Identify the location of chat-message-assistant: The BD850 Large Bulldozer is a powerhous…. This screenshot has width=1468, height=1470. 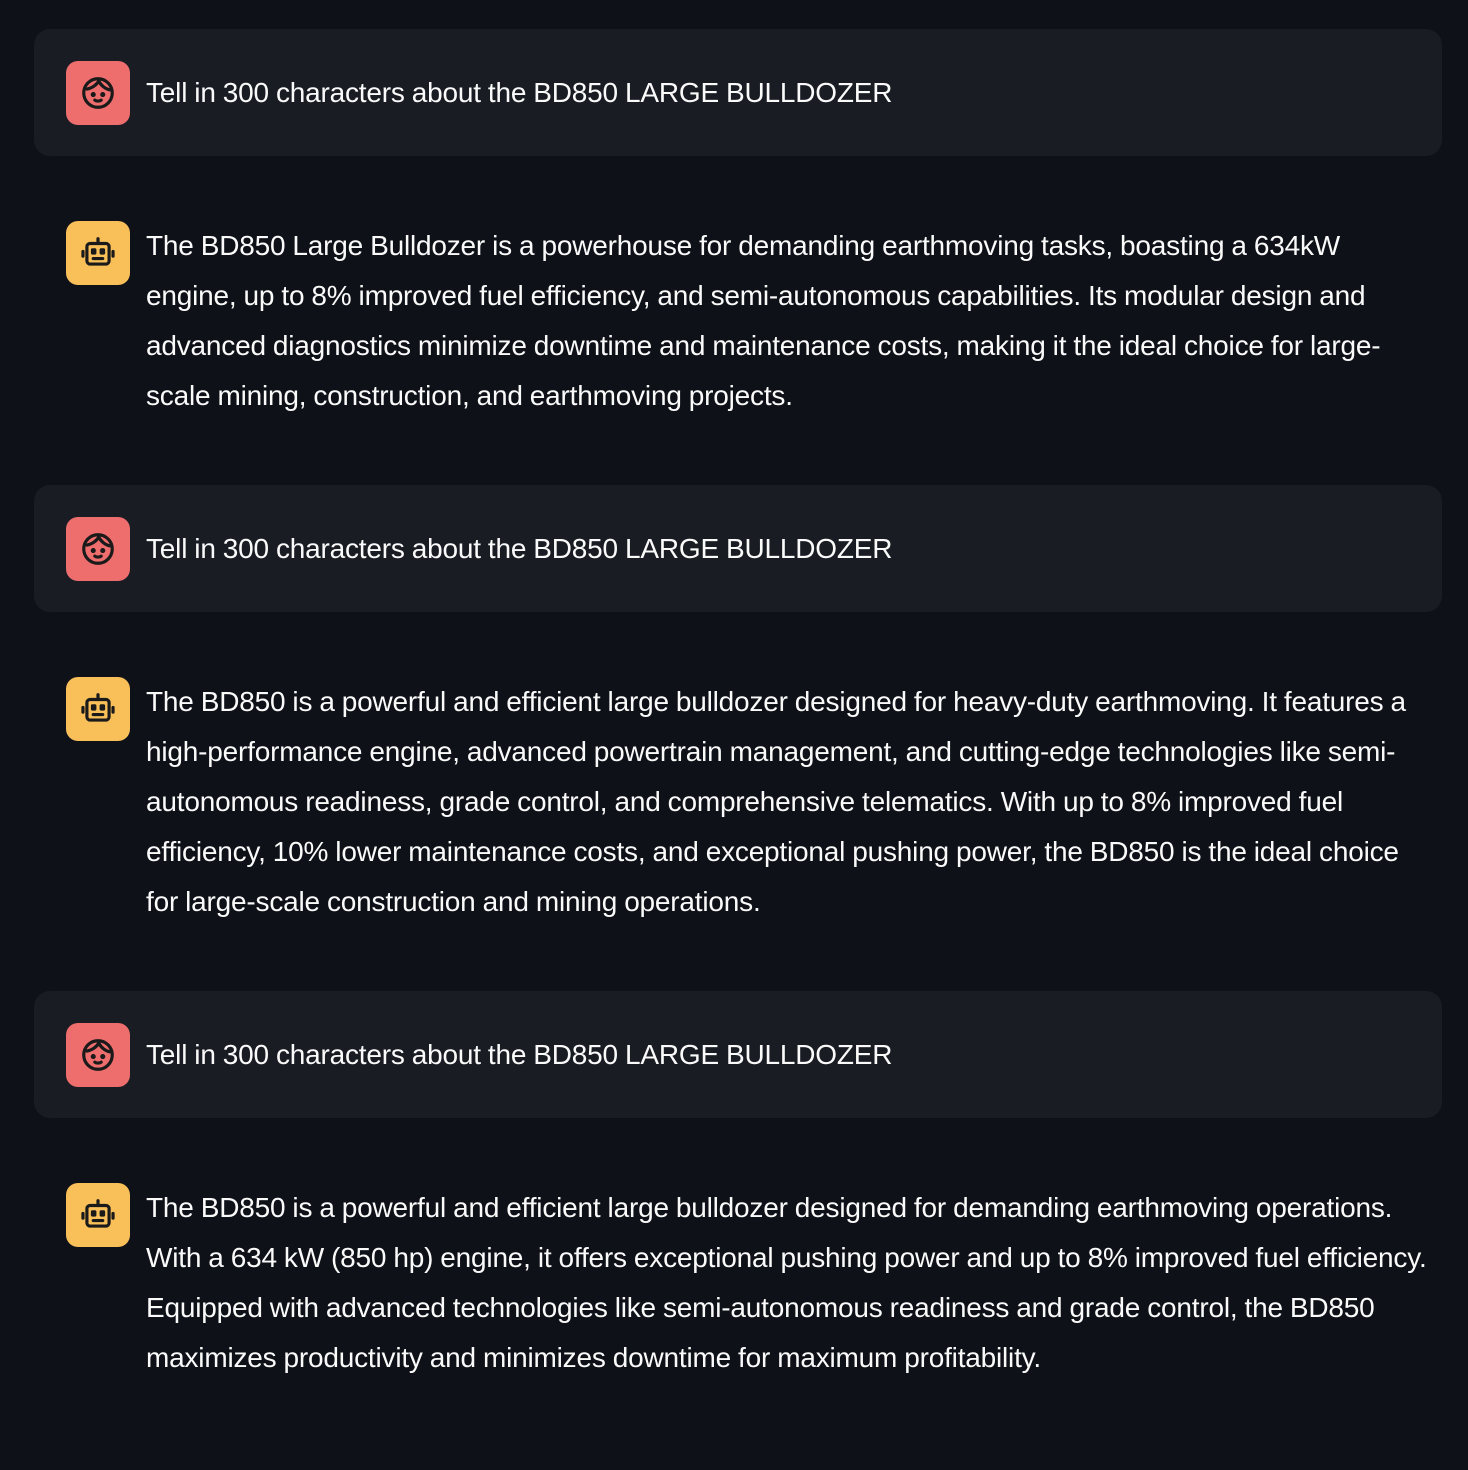
(738, 325).